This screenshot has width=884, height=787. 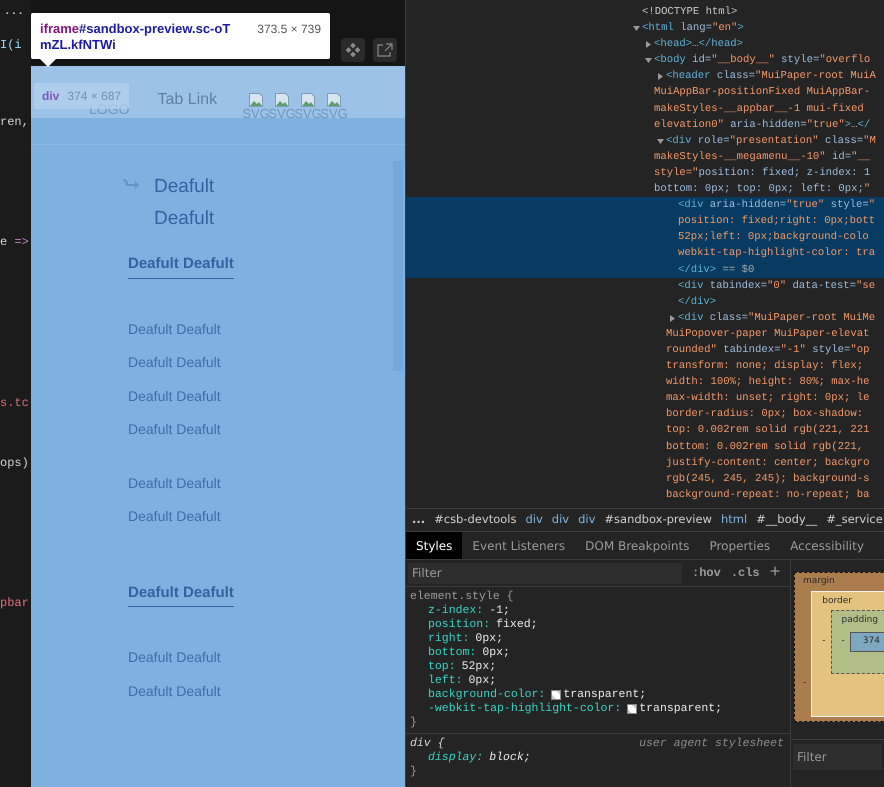 What do you see at coordinates (94, 96) in the screenshot?
I see `element-size: 374 × 687` at bounding box center [94, 96].